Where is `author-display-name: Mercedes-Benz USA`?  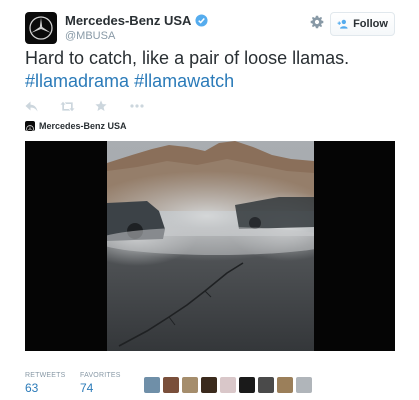 author-display-name: Mercedes-Benz USA is located at coordinates (128, 20).